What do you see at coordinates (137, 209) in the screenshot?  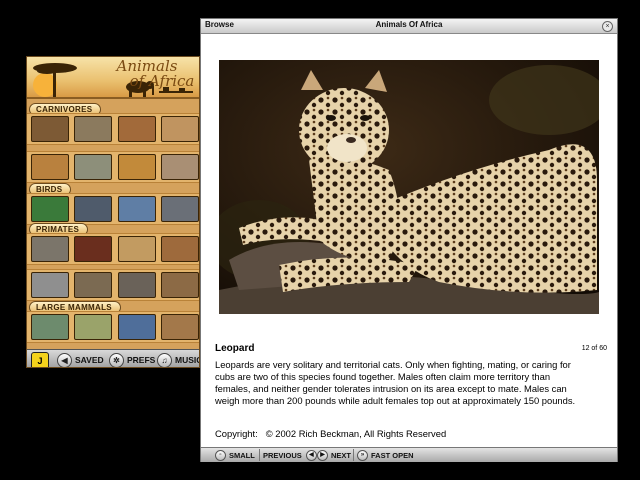 I see `thumbnail-eagle` at bounding box center [137, 209].